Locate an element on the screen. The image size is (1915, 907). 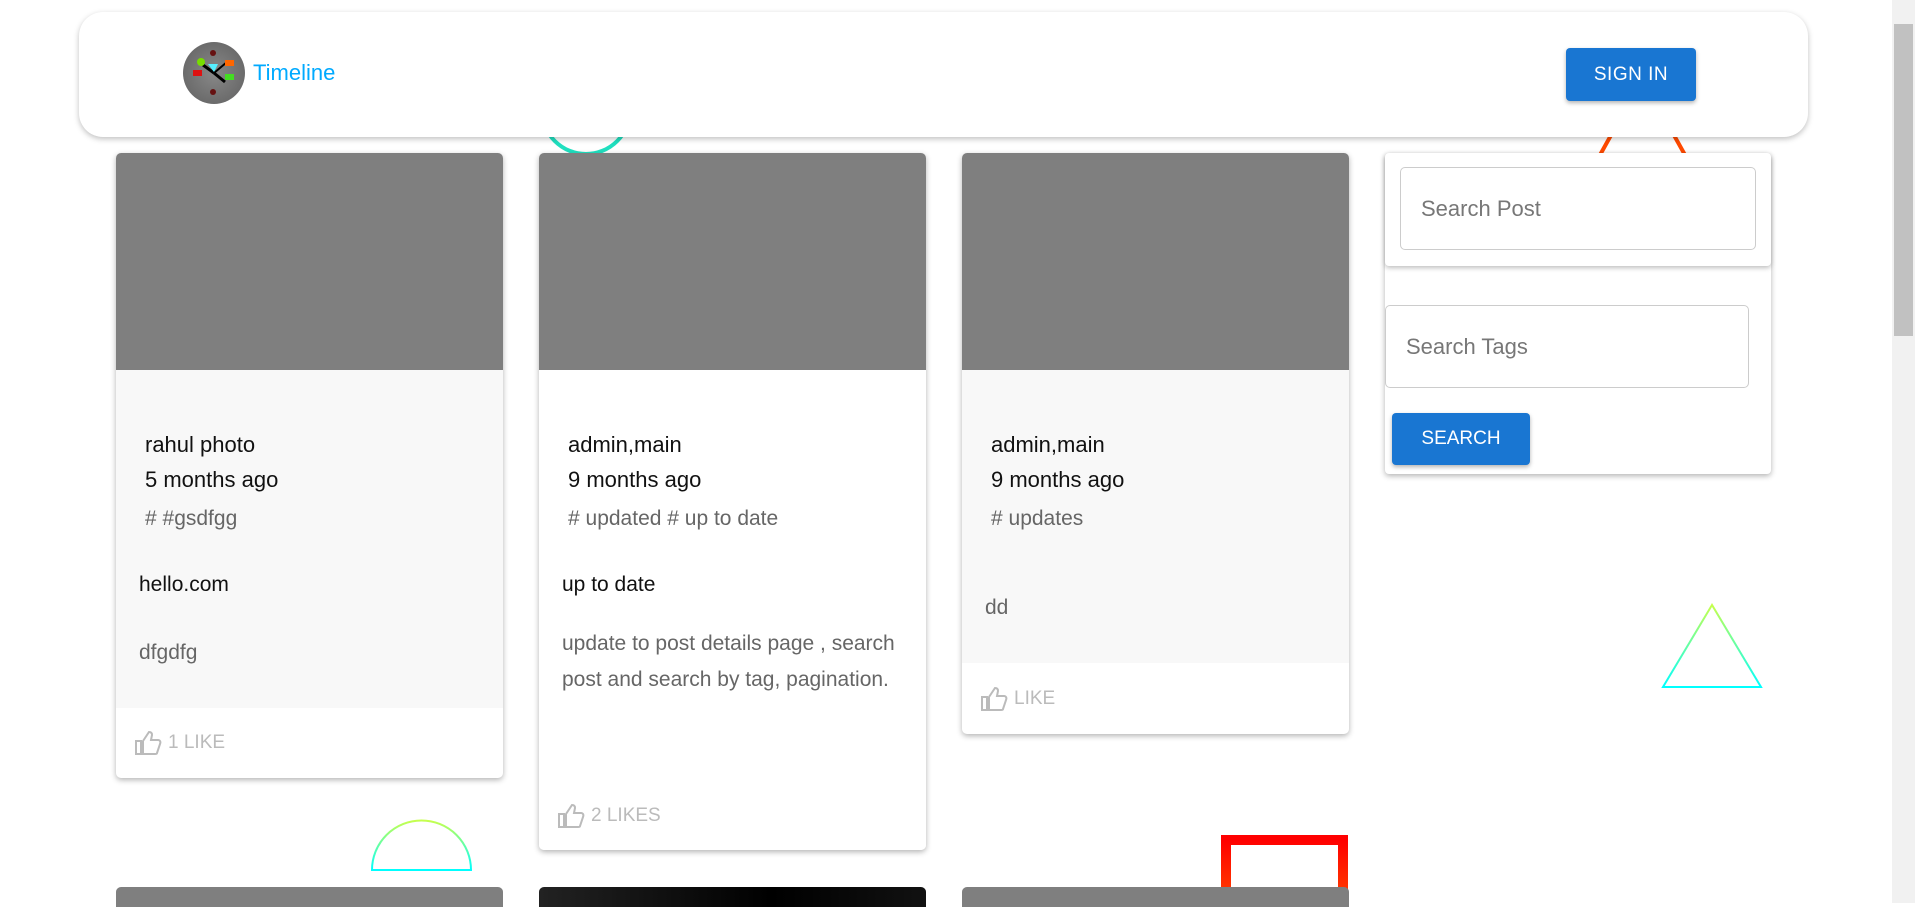
like-count: 1 LIKE is located at coordinates (197, 742).